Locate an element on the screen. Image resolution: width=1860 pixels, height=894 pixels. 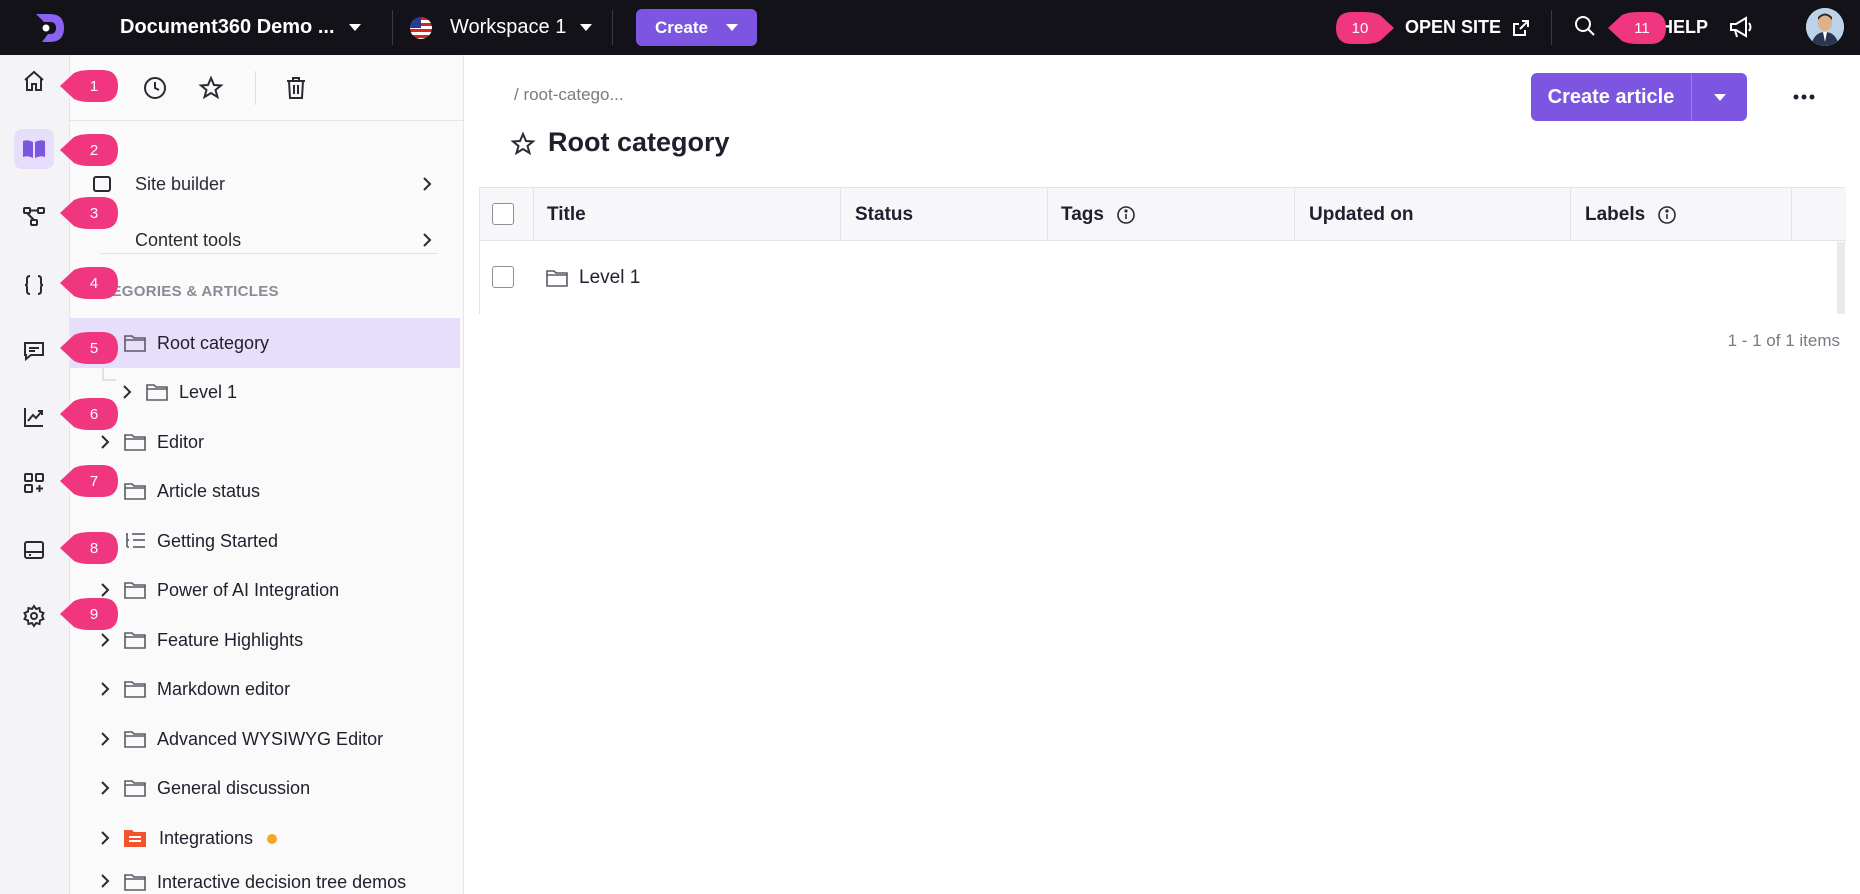
create-article-button: Create article is located at coordinates (1639, 97).